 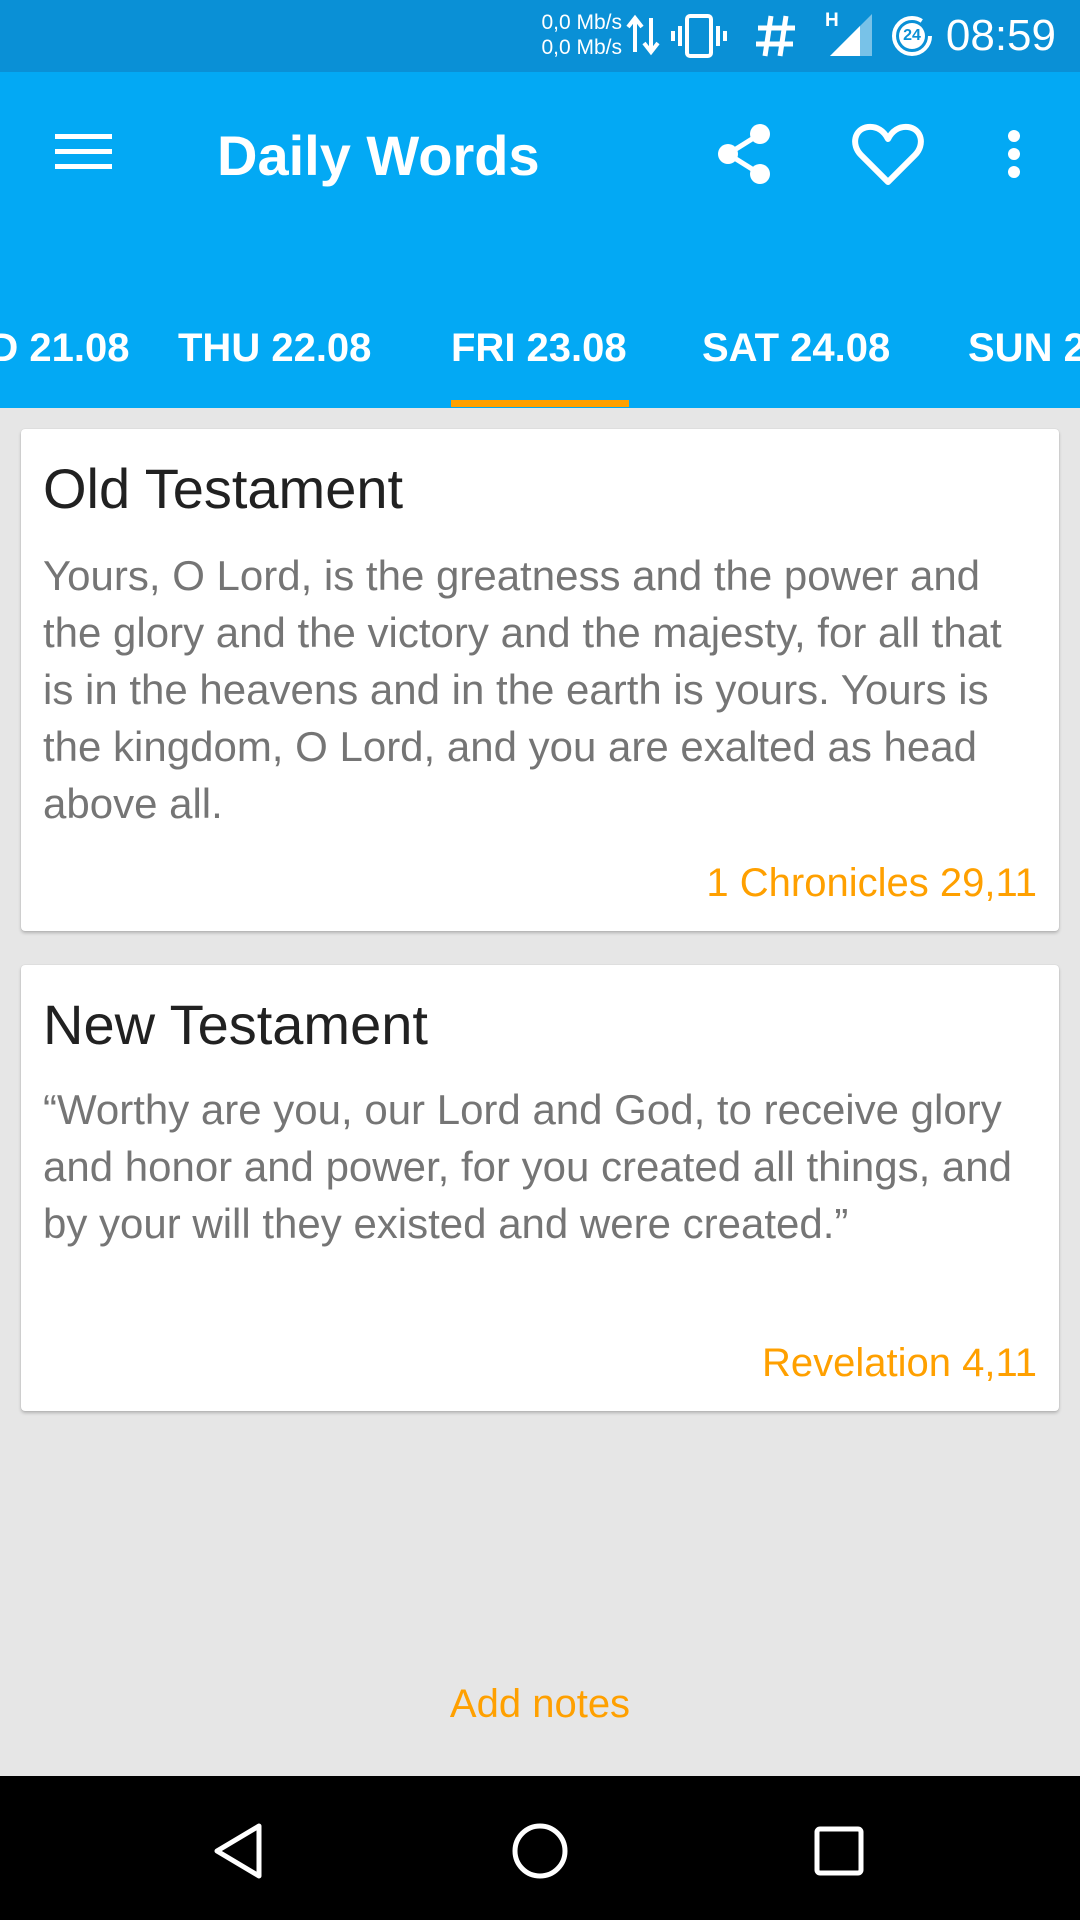 I want to click on tab-sat: SAT 24.08, so click(x=796, y=353).